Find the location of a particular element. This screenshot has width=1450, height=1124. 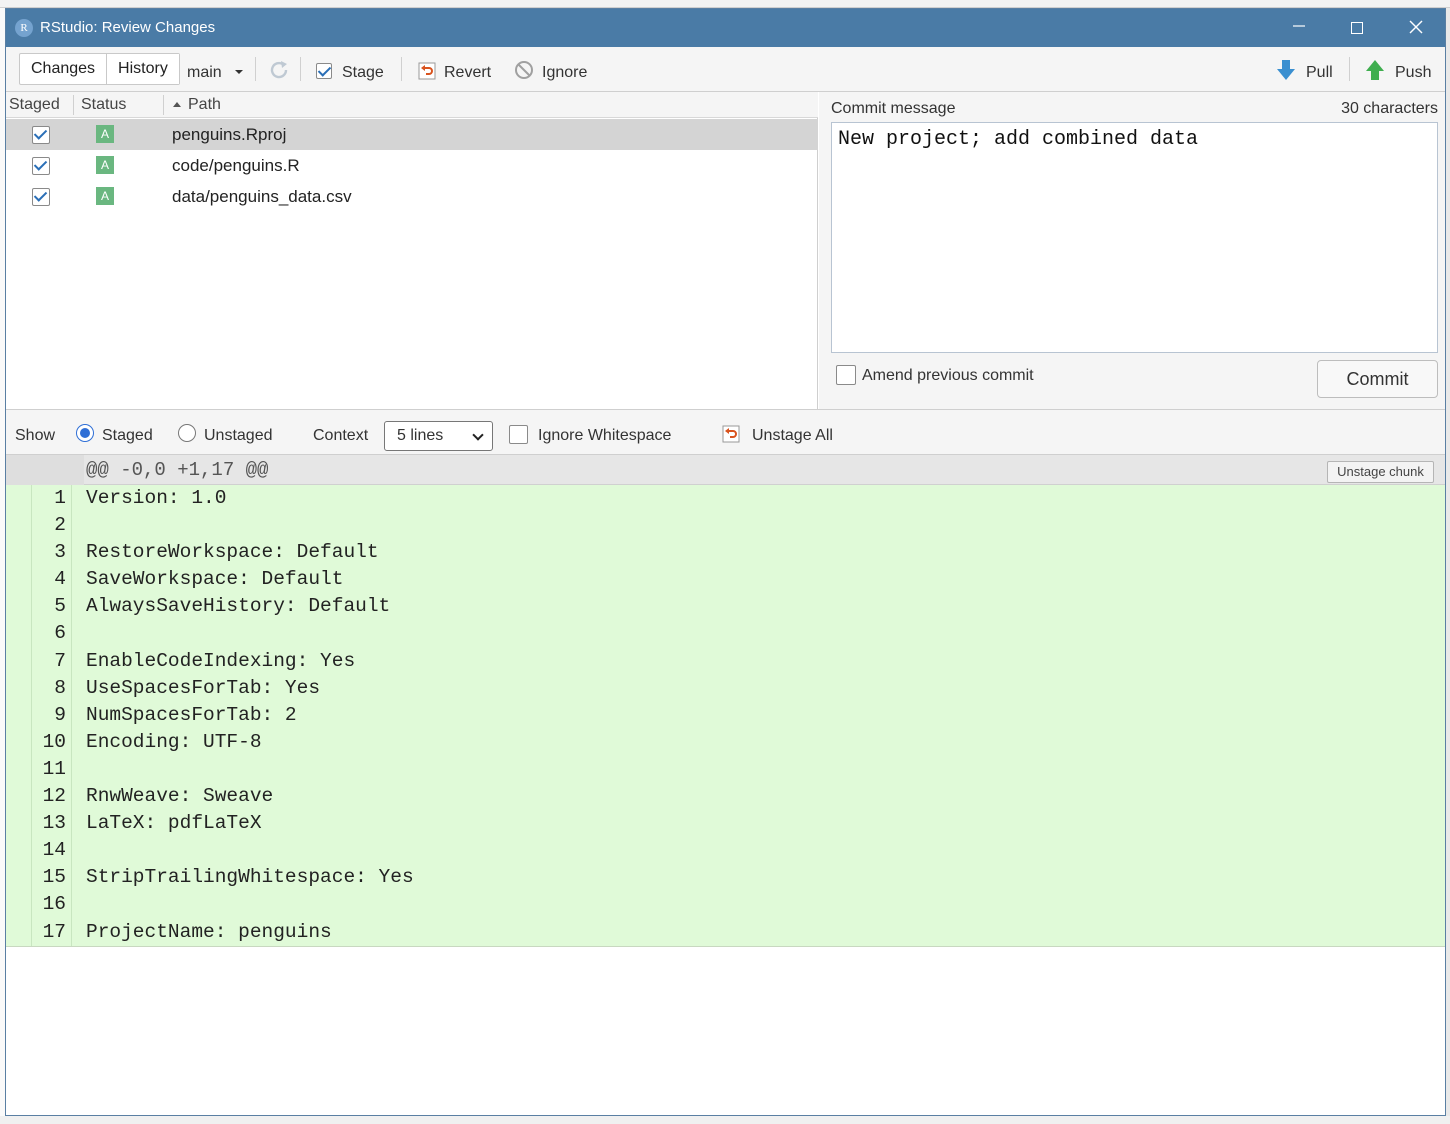

column-header-path: Path is located at coordinates (196, 105).